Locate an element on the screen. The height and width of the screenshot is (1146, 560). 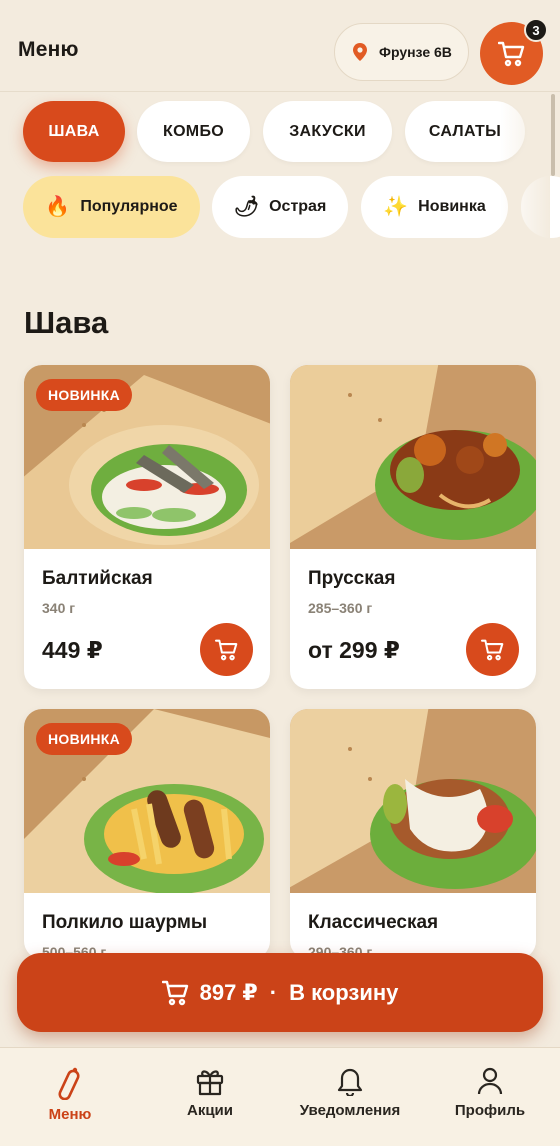
product-card-baltiyskaya: НОВИНКА Балтийская 340 г 449 ₽ is located at coordinates (147, 527).